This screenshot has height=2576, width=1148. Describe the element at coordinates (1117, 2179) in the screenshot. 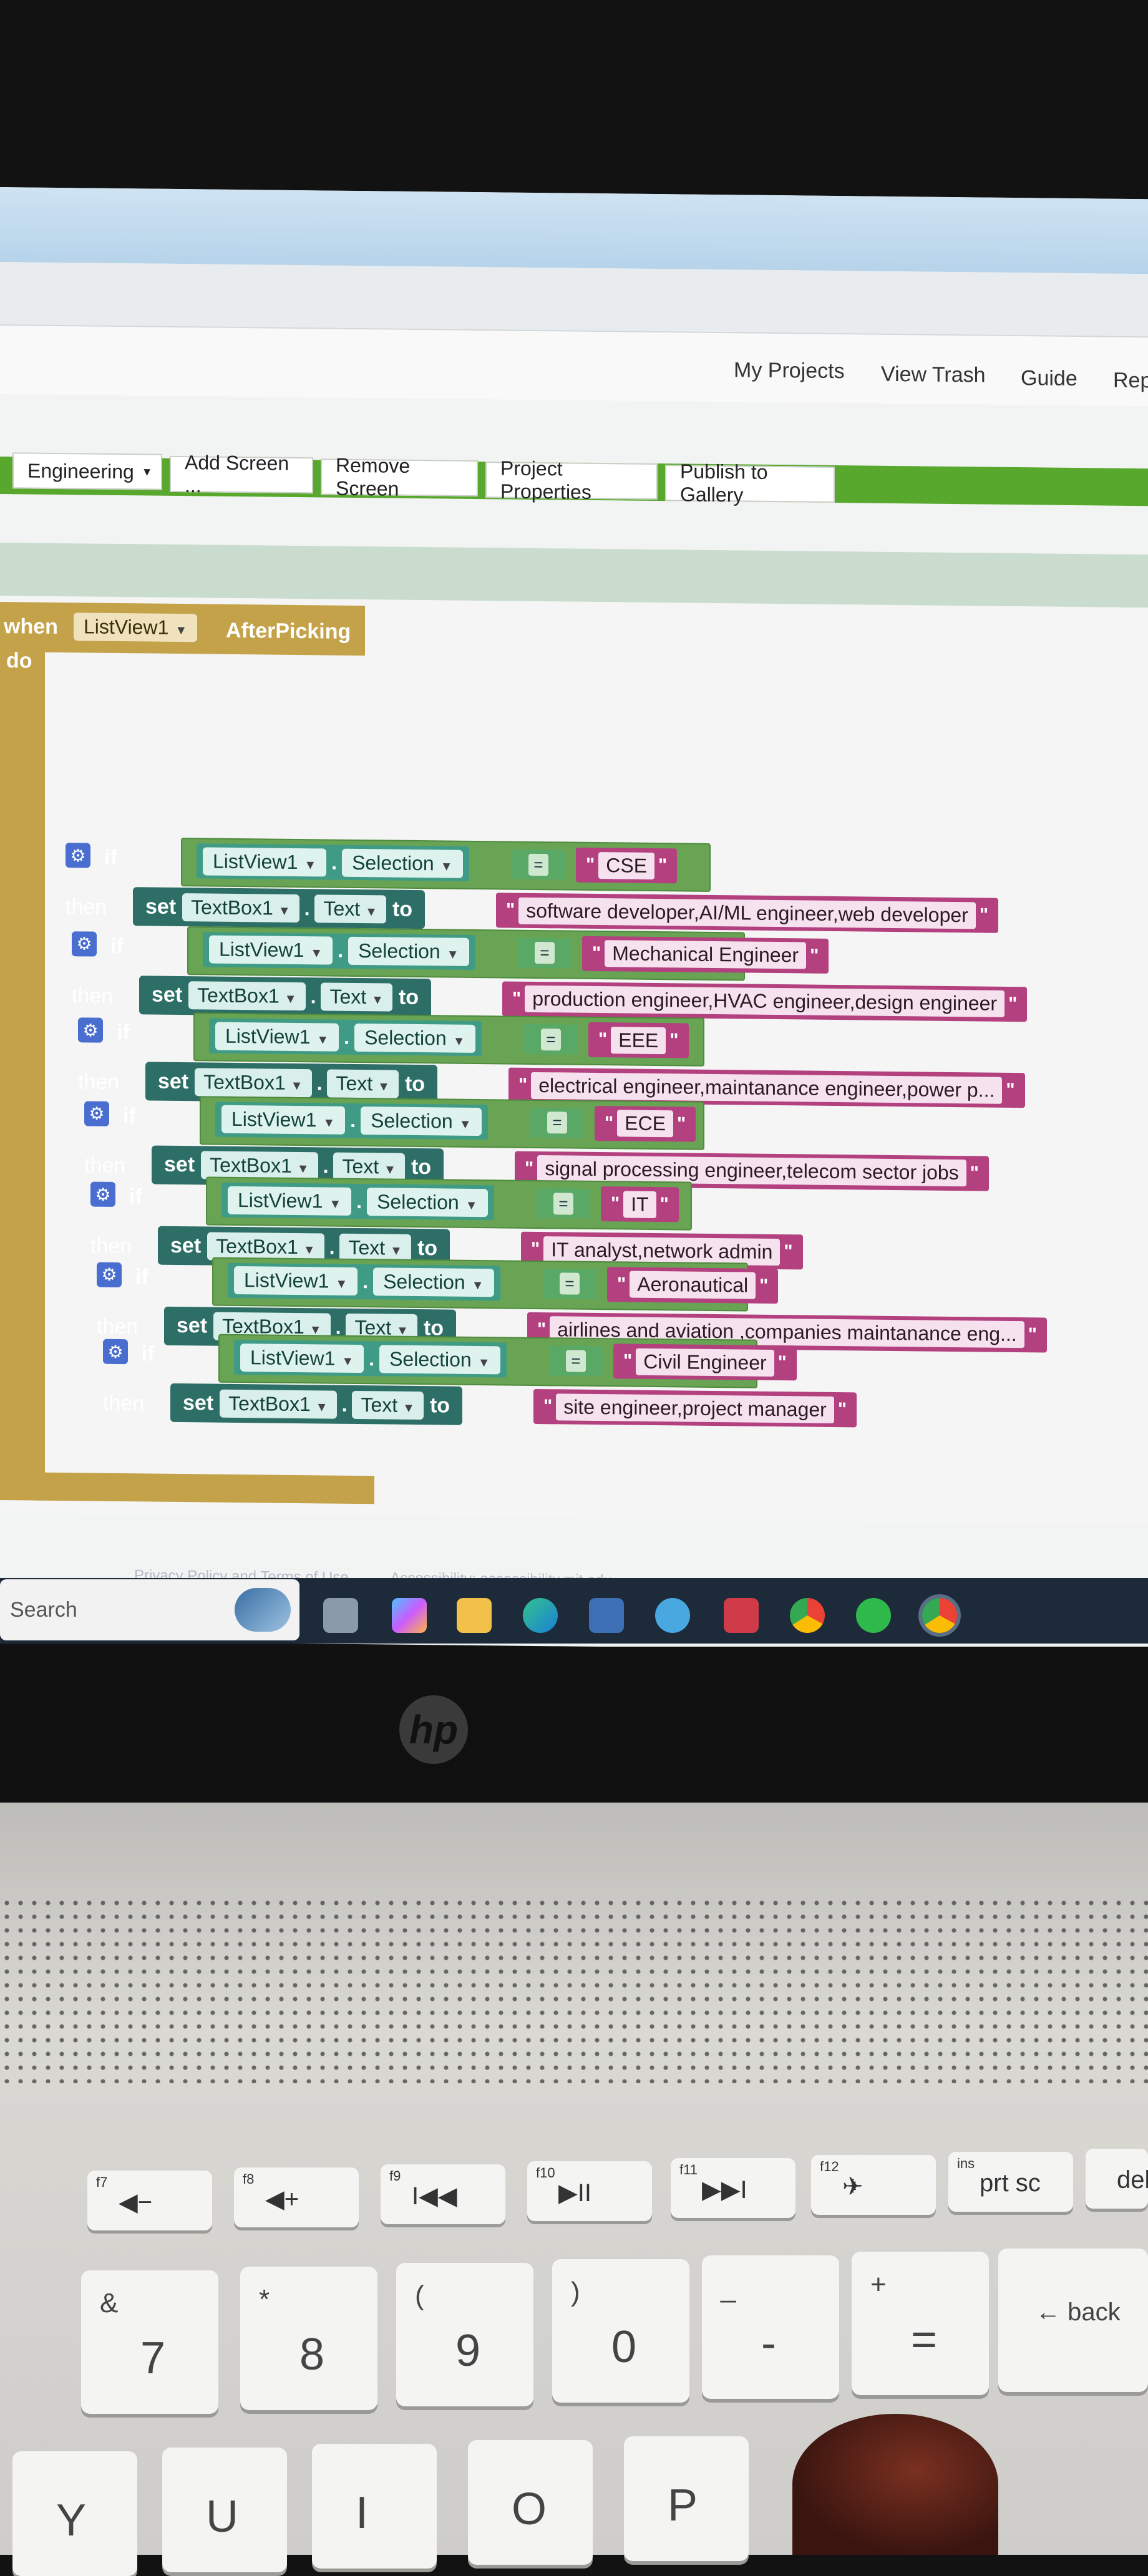

I see `function-key: del` at that location.